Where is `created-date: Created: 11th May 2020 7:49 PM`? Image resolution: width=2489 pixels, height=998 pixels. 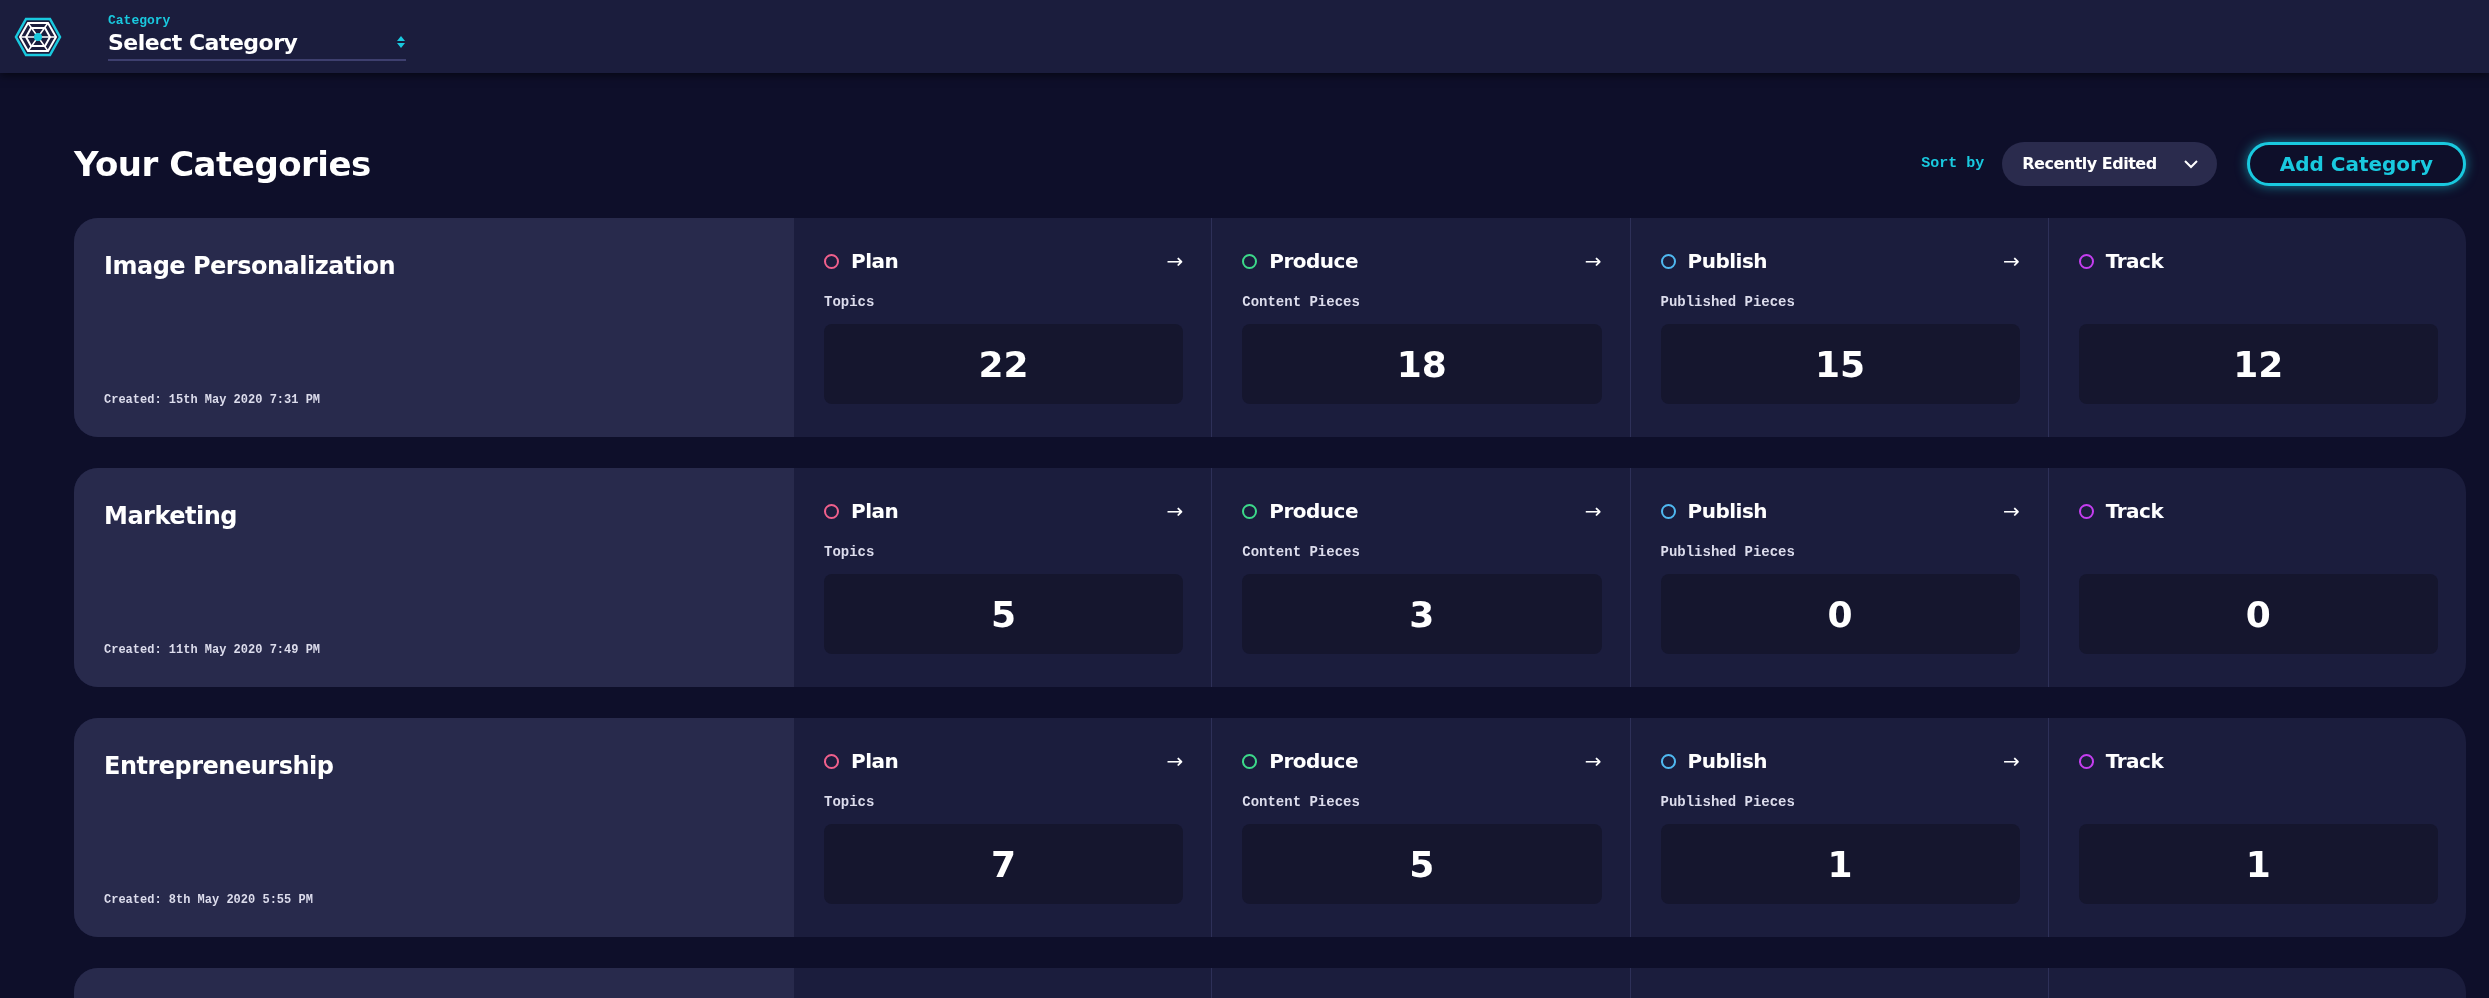
created-date: Created: 11th May 2020 7:49 PM is located at coordinates (213, 650).